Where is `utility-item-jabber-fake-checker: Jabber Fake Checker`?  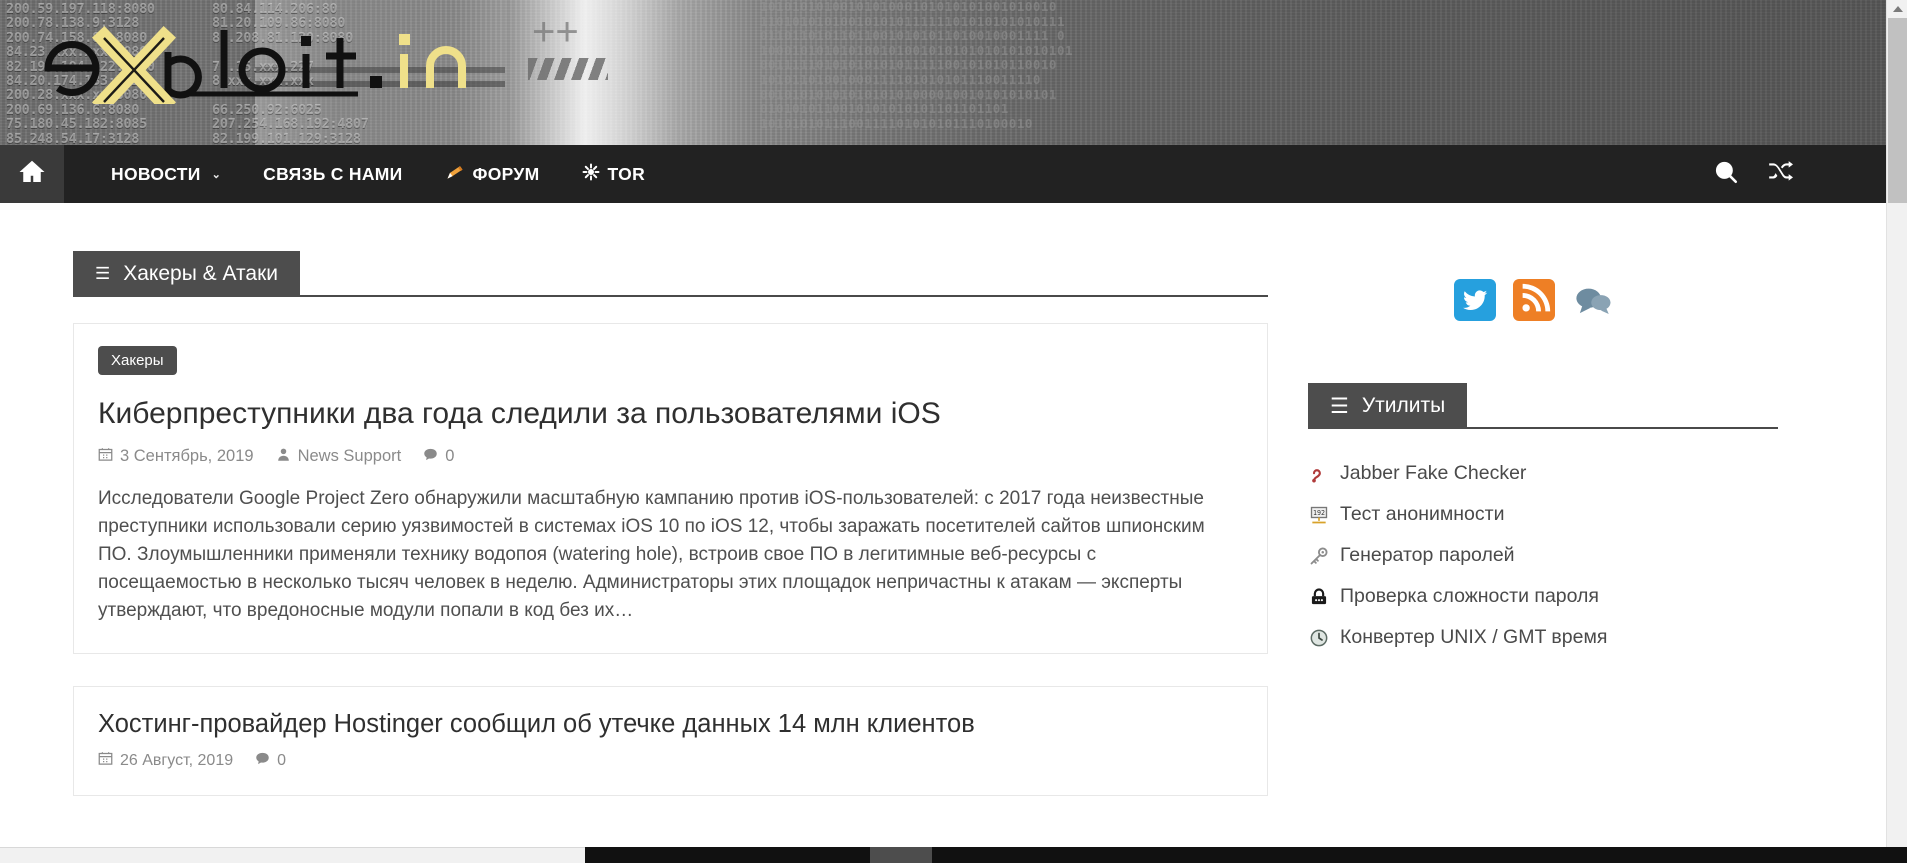
utility-item-jabber-fake-checker: Jabber Fake Checker is located at coordinates (1543, 473).